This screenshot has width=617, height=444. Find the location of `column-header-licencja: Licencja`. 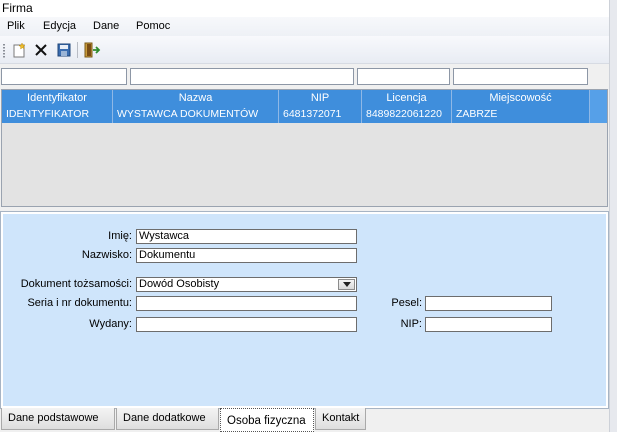

column-header-licencja: Licencja is located at coordinates (407, 98).